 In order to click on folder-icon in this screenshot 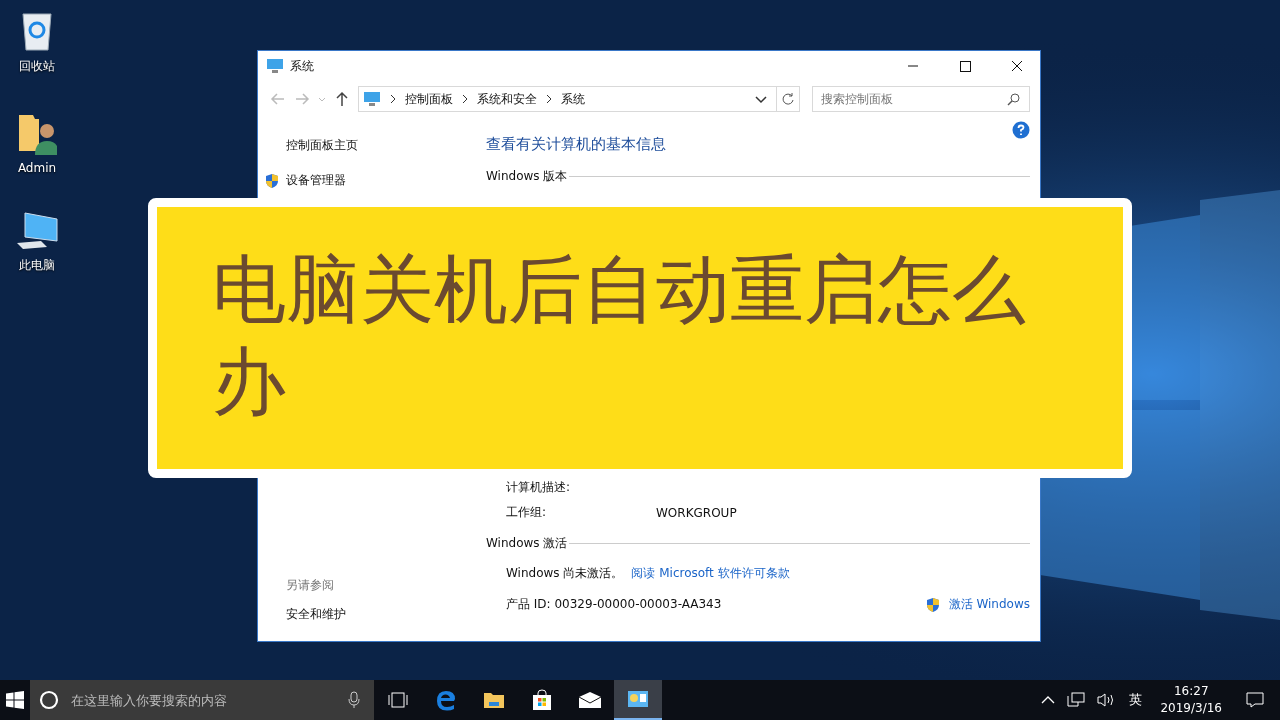, I will do `click(494, 700)`.